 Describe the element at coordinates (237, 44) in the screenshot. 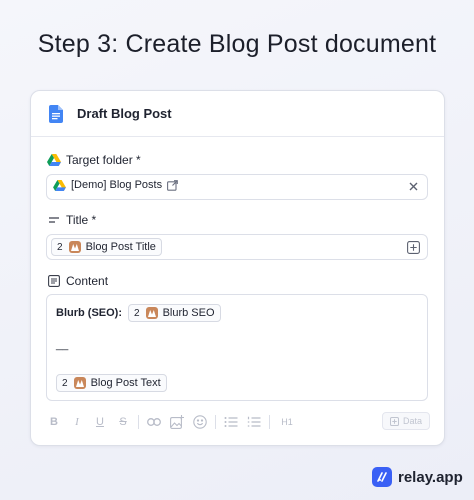

I see `page-headline: Step 3: Create Blog Post document` at that location.